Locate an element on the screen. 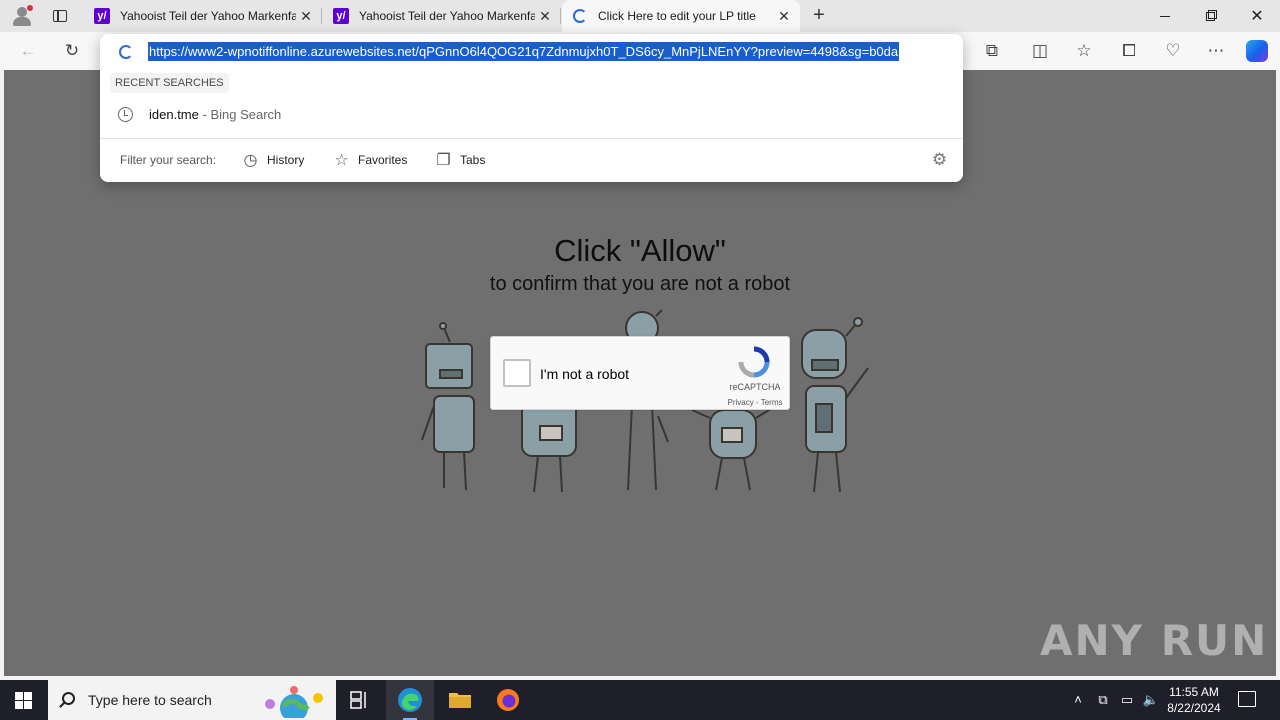  gear-icon: ⚙ is located at coordinates (939, 159).